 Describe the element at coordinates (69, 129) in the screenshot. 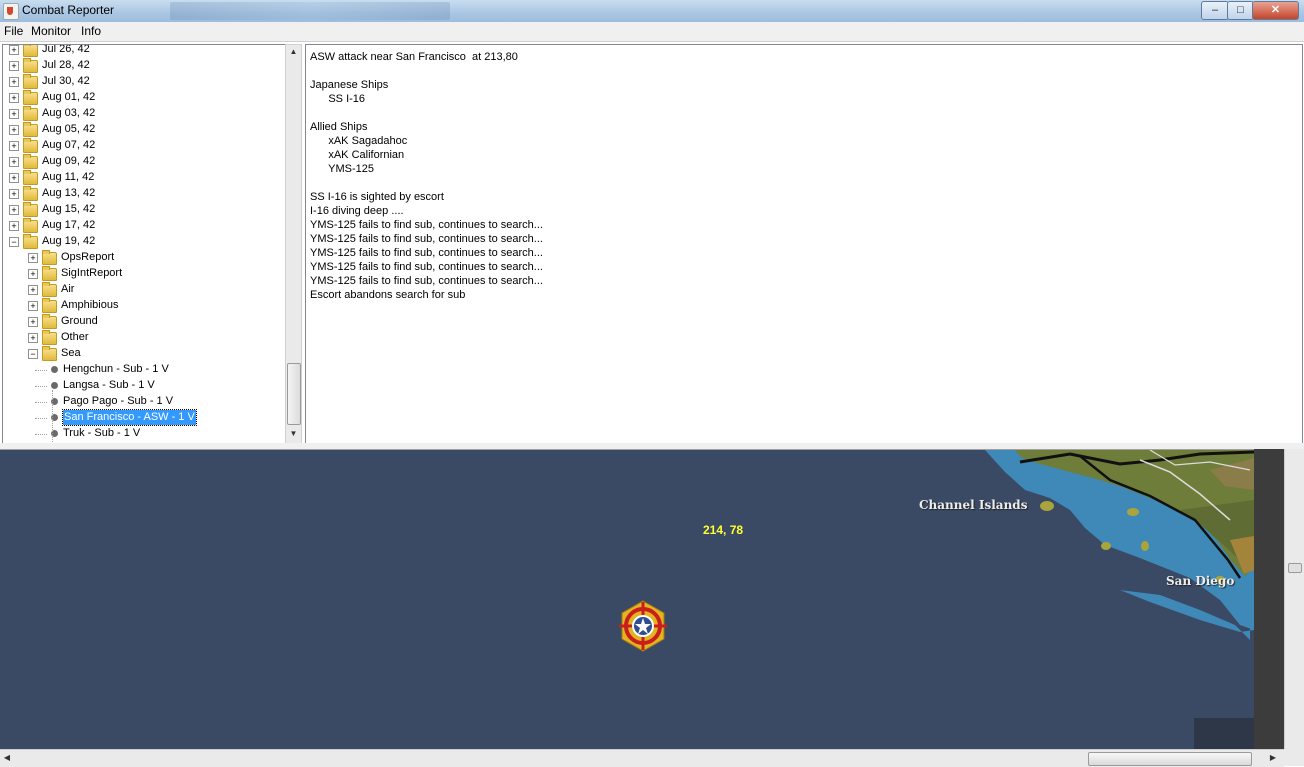

I see `tree-node-label: Aug 05, 42` at that location.